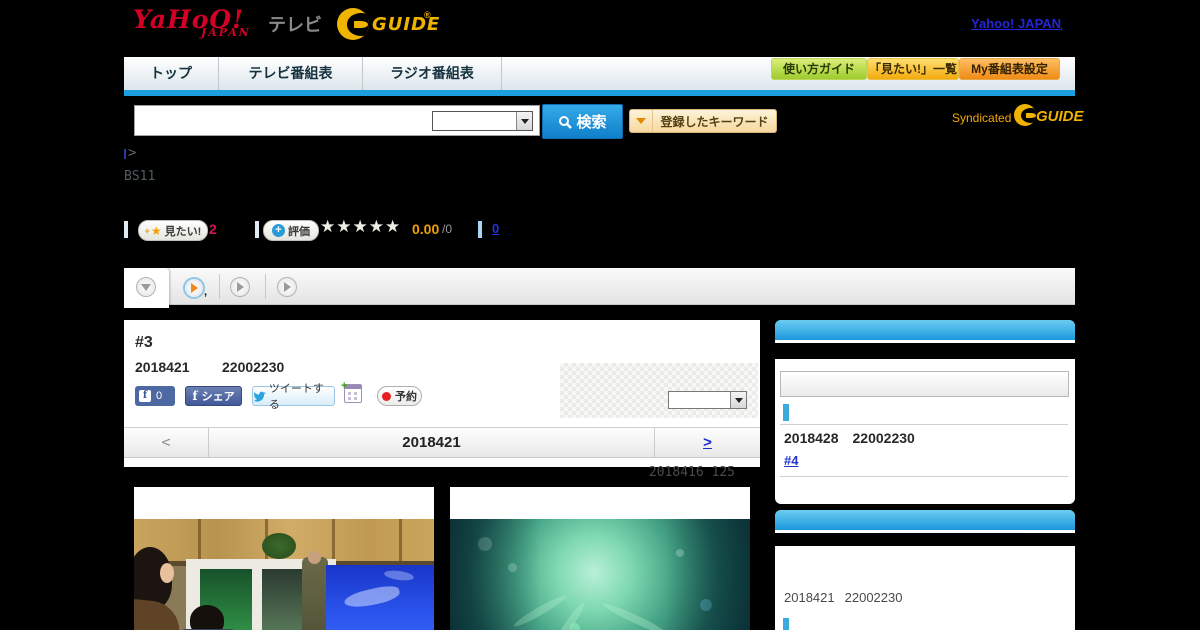  I want to click on media-tabstrip, so click(599, 286).